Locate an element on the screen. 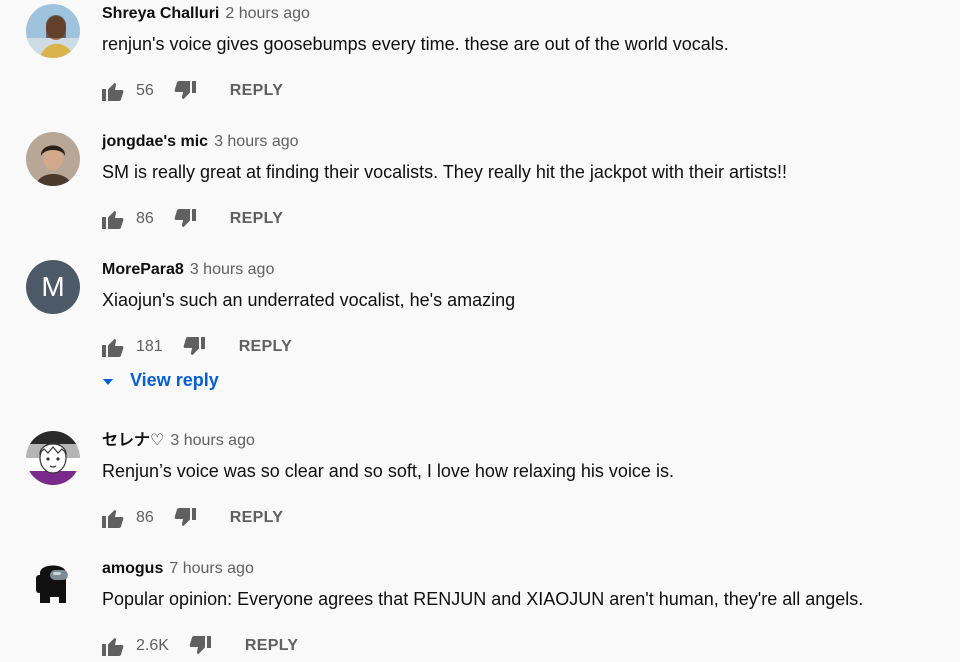 The image size is (960, 662). view-reply-button: View reply is located at coordinates (160, 380).